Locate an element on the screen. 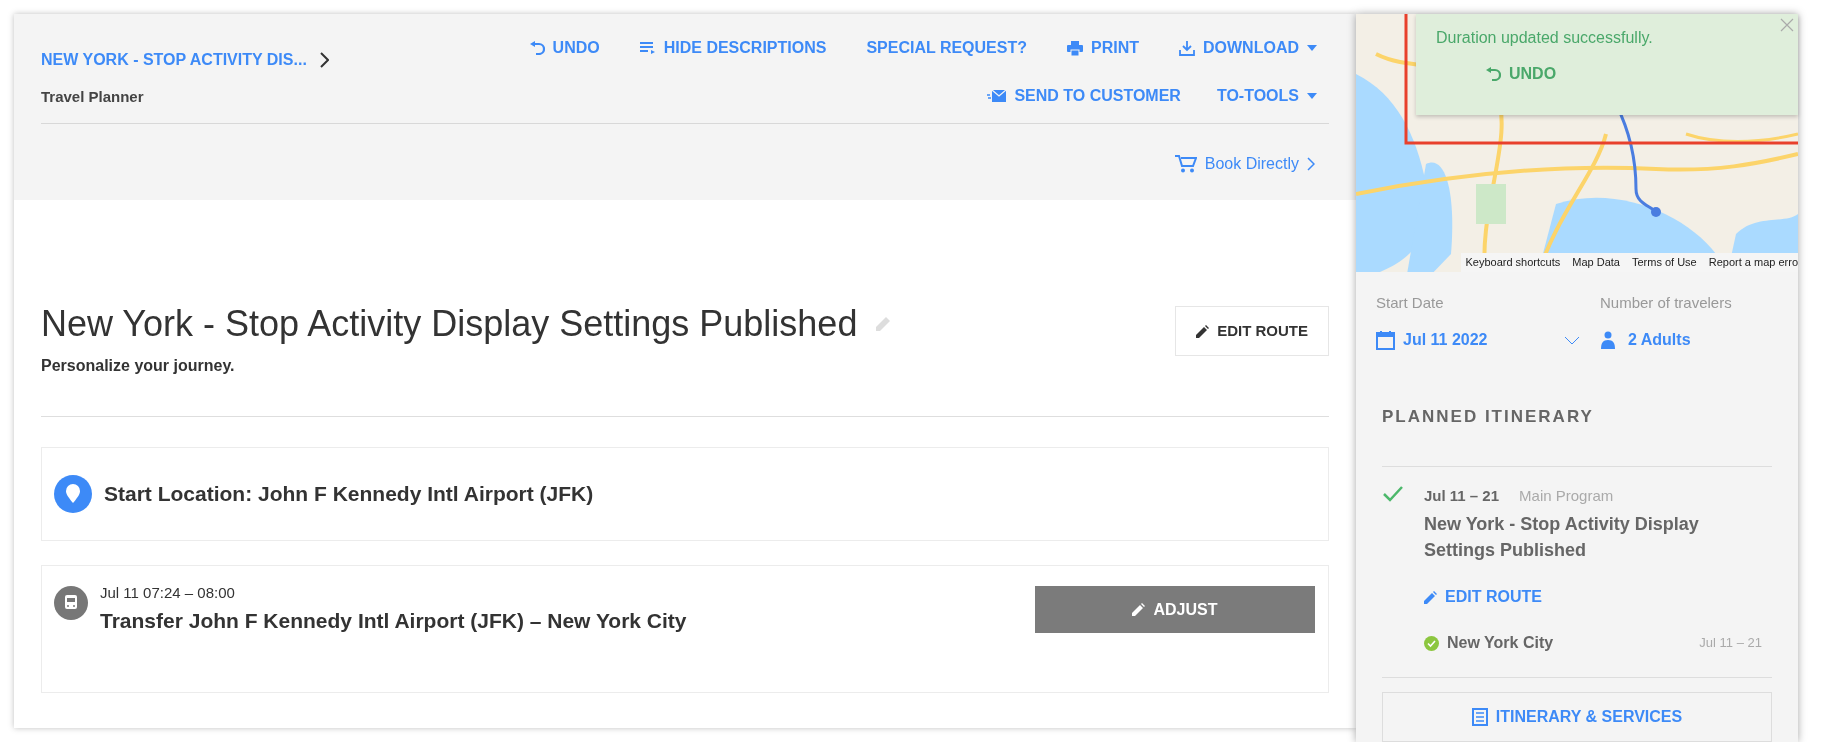 This screenshot has height=742, width=1828. cart-icon is located at coordinates (1185, 163).